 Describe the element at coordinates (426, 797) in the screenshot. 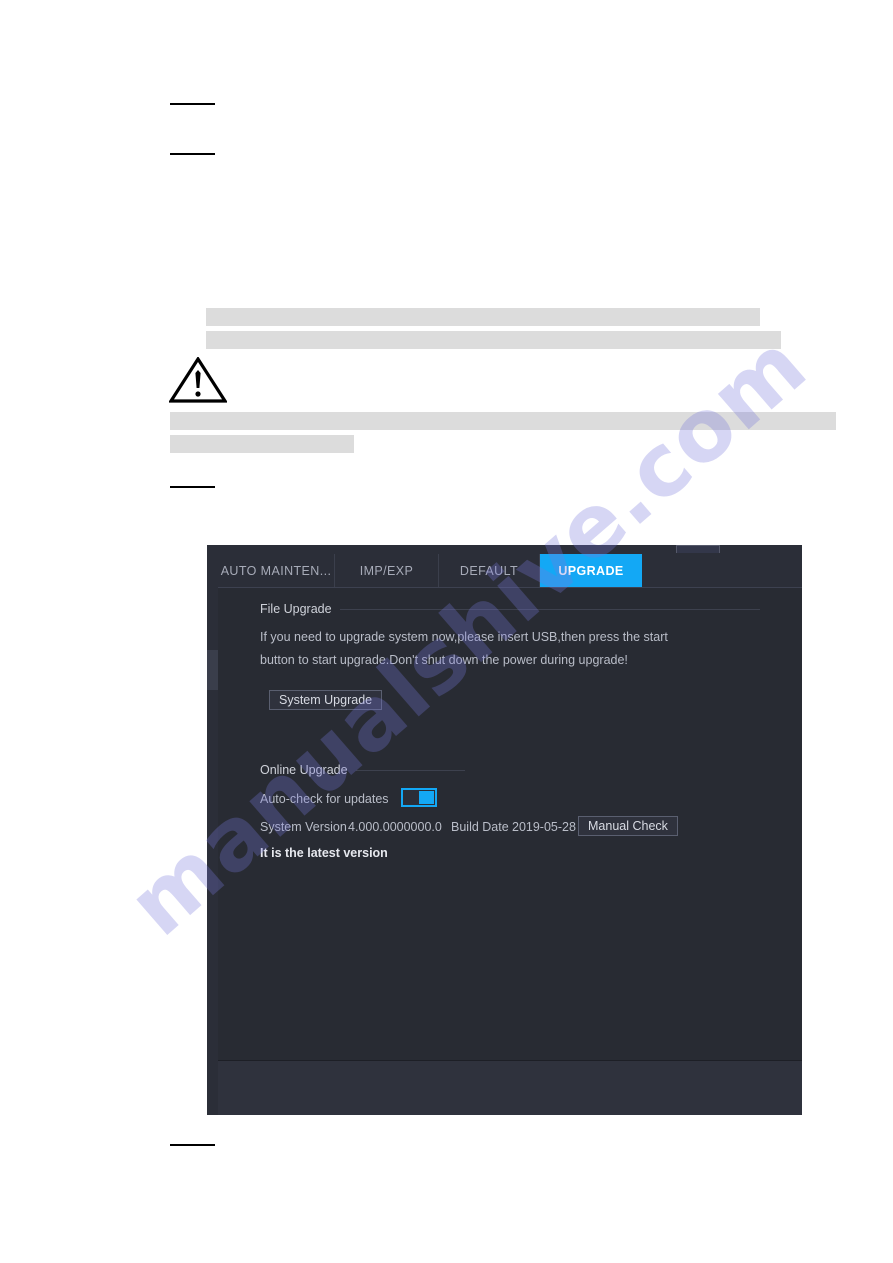

I see `toggle-knob` at that location.